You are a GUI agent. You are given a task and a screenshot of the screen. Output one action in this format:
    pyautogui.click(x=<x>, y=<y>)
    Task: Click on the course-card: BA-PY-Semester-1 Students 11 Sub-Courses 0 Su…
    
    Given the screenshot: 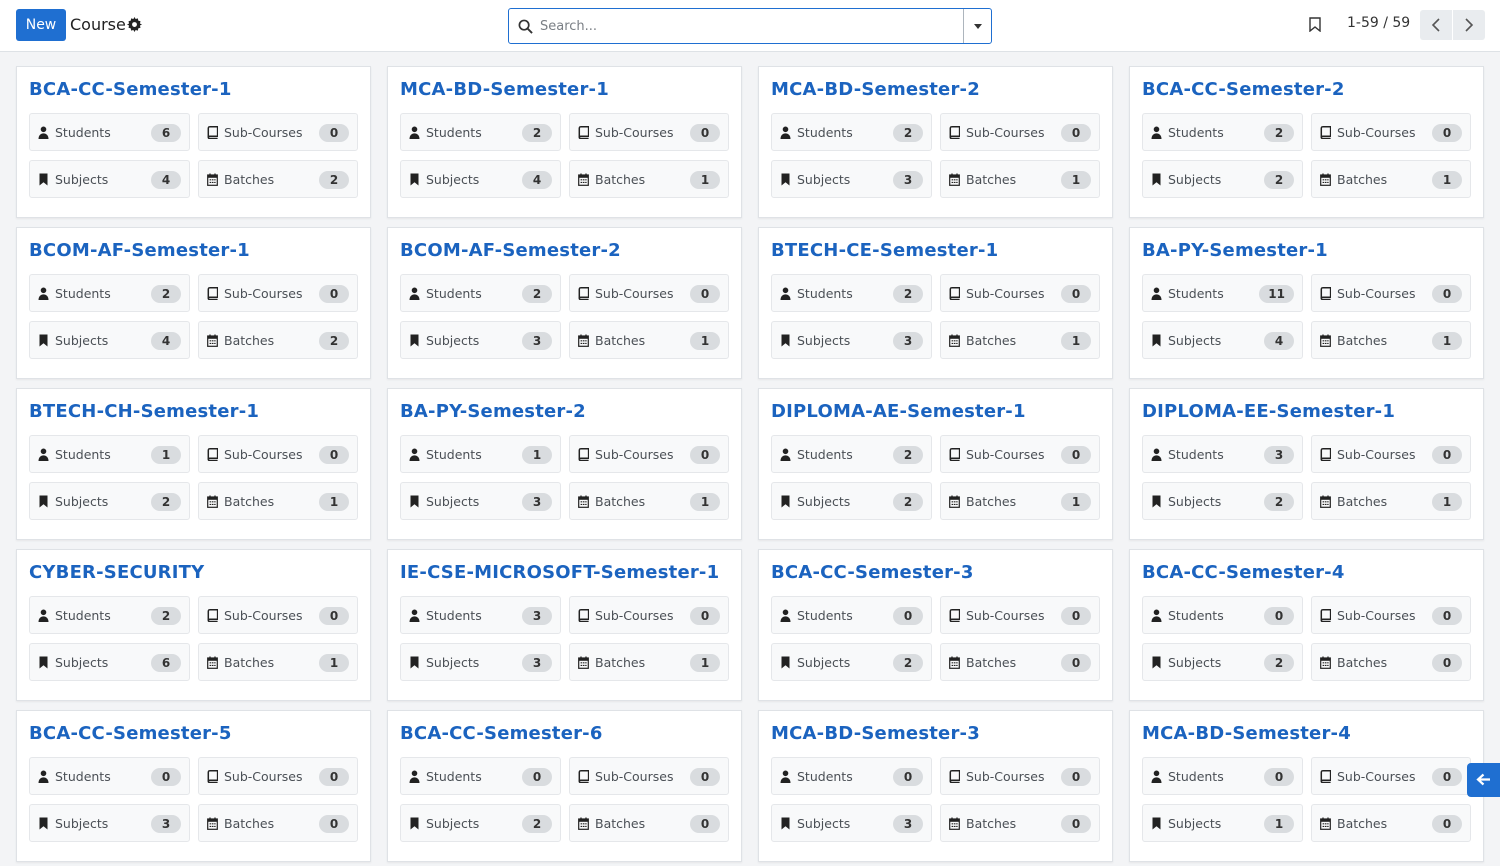 What is the action you would take?
    pyautogui.click(x=1306, y=303)
    